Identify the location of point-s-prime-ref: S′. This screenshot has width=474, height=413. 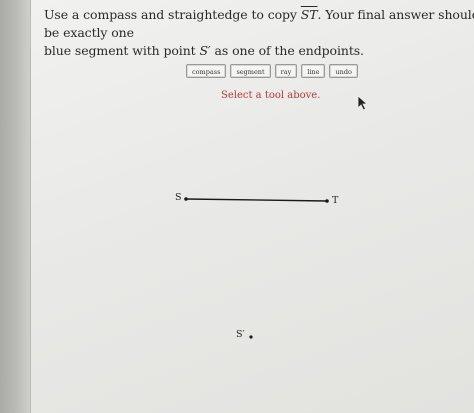
(205, 50).